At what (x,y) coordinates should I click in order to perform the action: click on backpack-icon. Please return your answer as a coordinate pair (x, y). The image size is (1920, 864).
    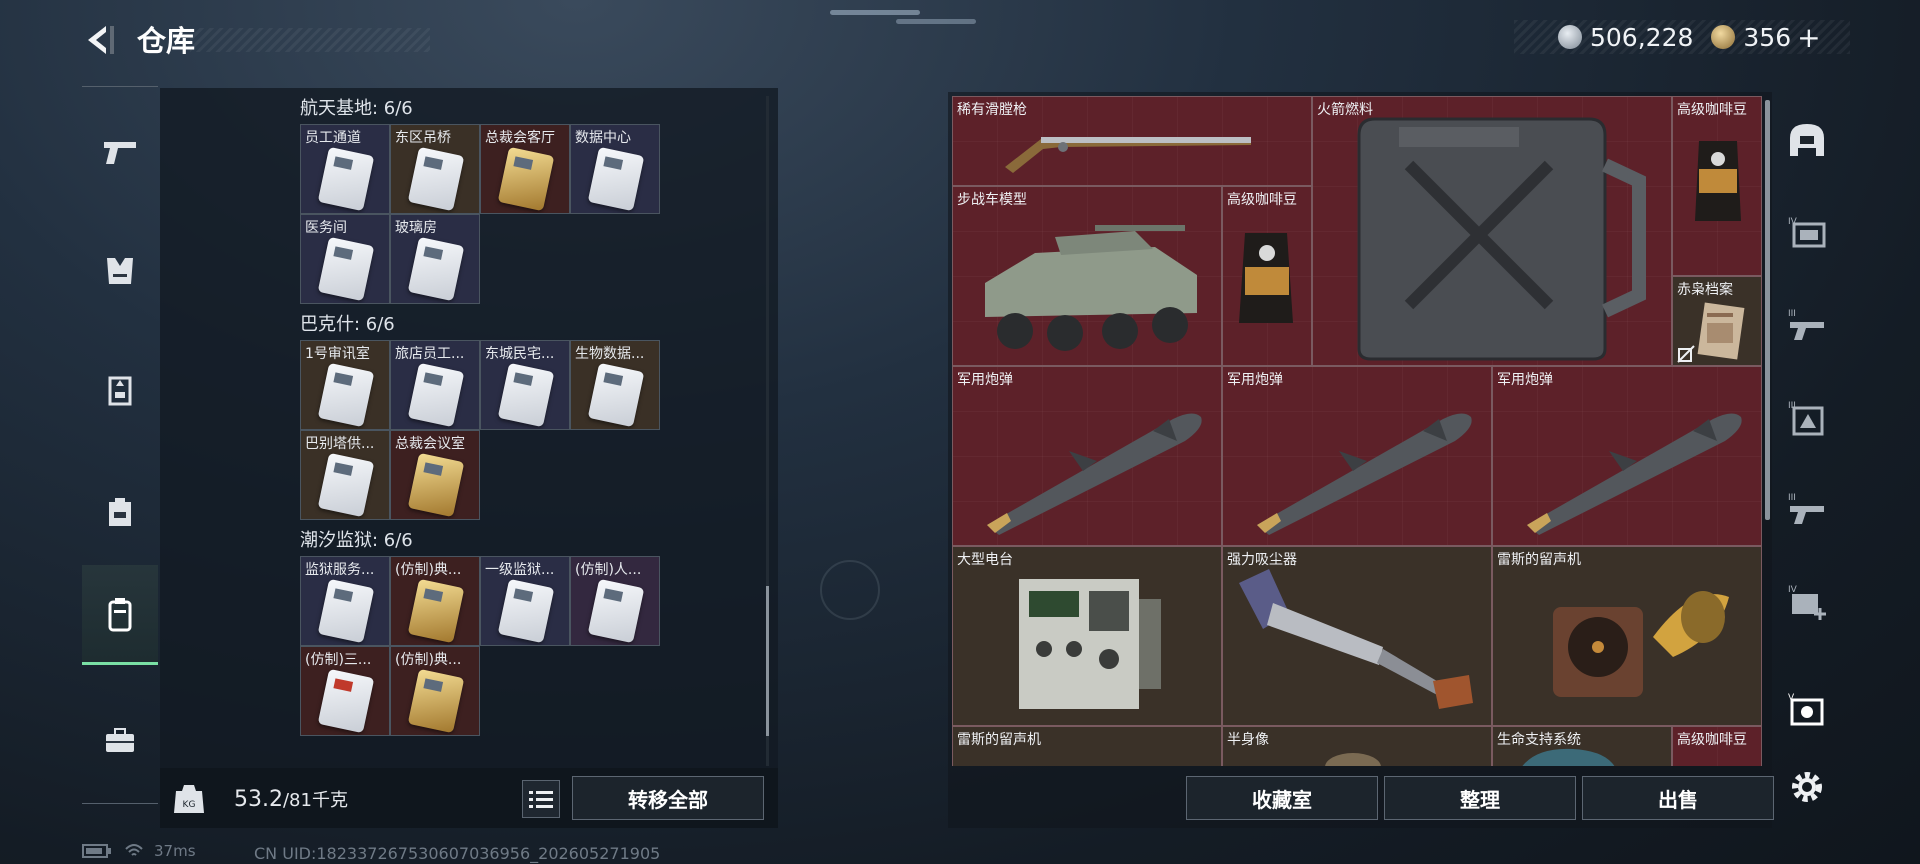
    Looking at the image, I should click on (120, 512).